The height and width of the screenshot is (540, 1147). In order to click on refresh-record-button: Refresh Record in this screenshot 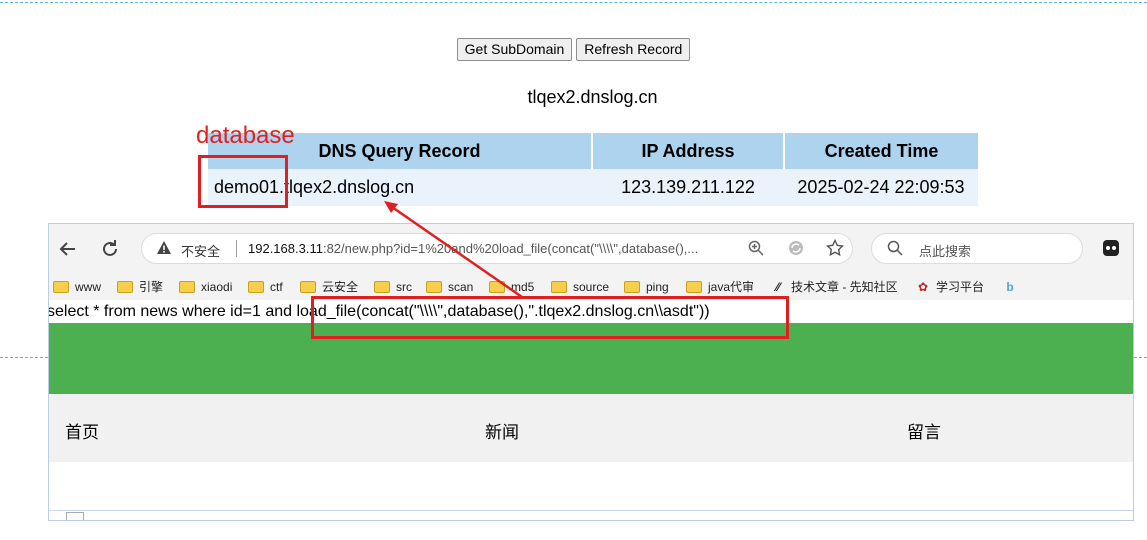, I will do `click(633, 49)`.